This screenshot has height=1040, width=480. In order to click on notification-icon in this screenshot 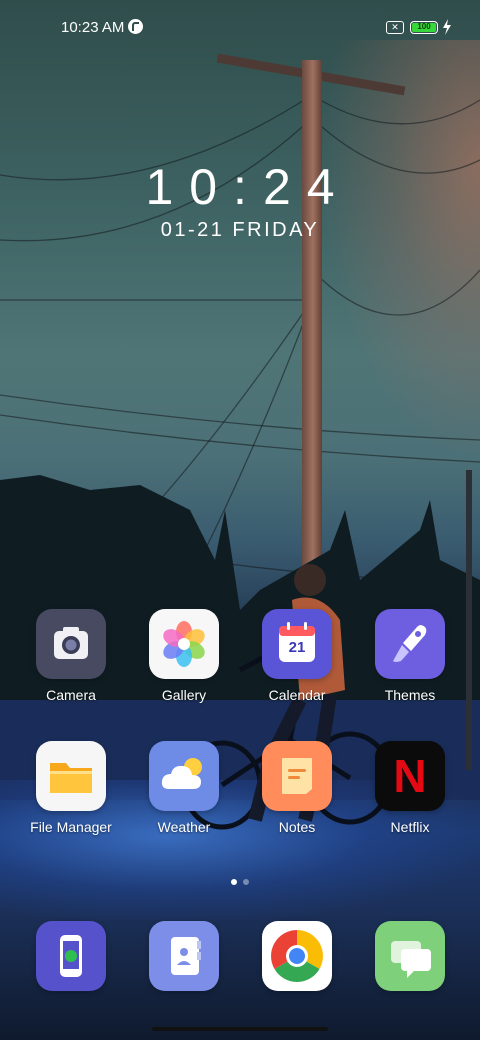, I will do `click(135, 26)`.